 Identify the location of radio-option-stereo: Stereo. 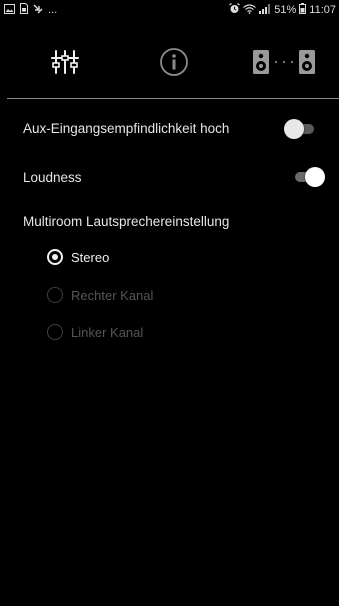
(78, 257).